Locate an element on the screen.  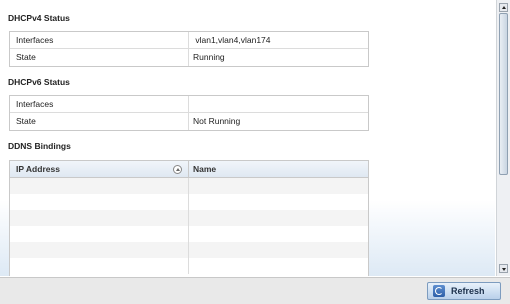
ddns-section-title: DDNS Bindings is located at coordinates (39, 146).